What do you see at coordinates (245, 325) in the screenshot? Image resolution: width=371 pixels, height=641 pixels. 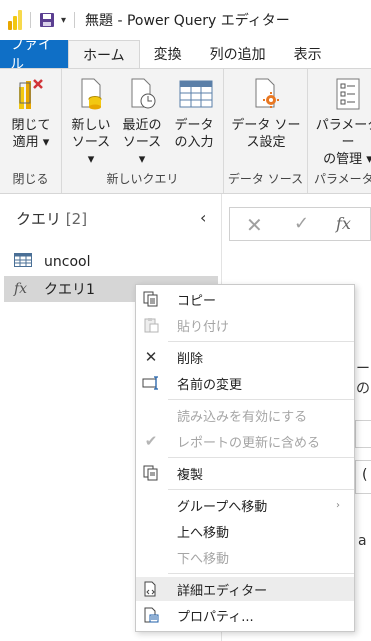 I see `menu-item-paste: 貼り付け` at bounding box center [245, 325].